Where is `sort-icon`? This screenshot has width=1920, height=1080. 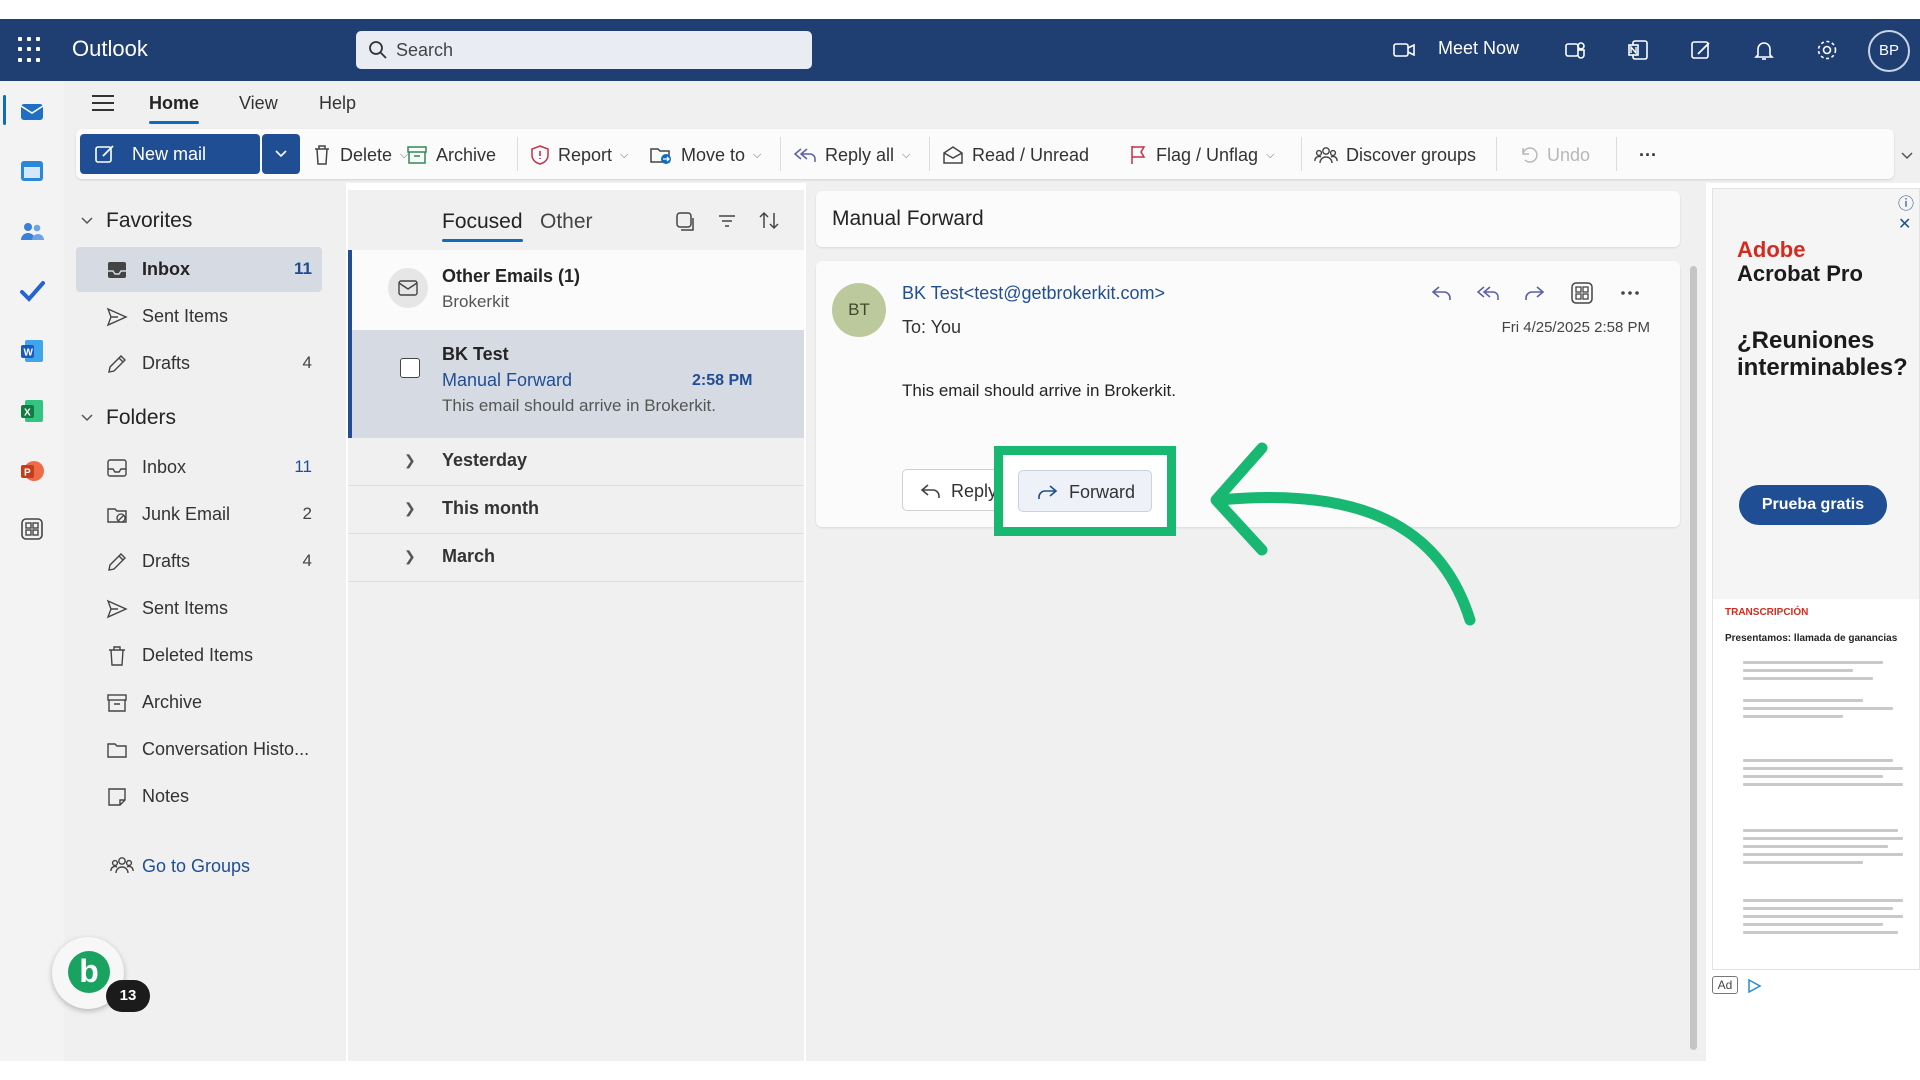 sort-icon is located at coordinates (769, 221).